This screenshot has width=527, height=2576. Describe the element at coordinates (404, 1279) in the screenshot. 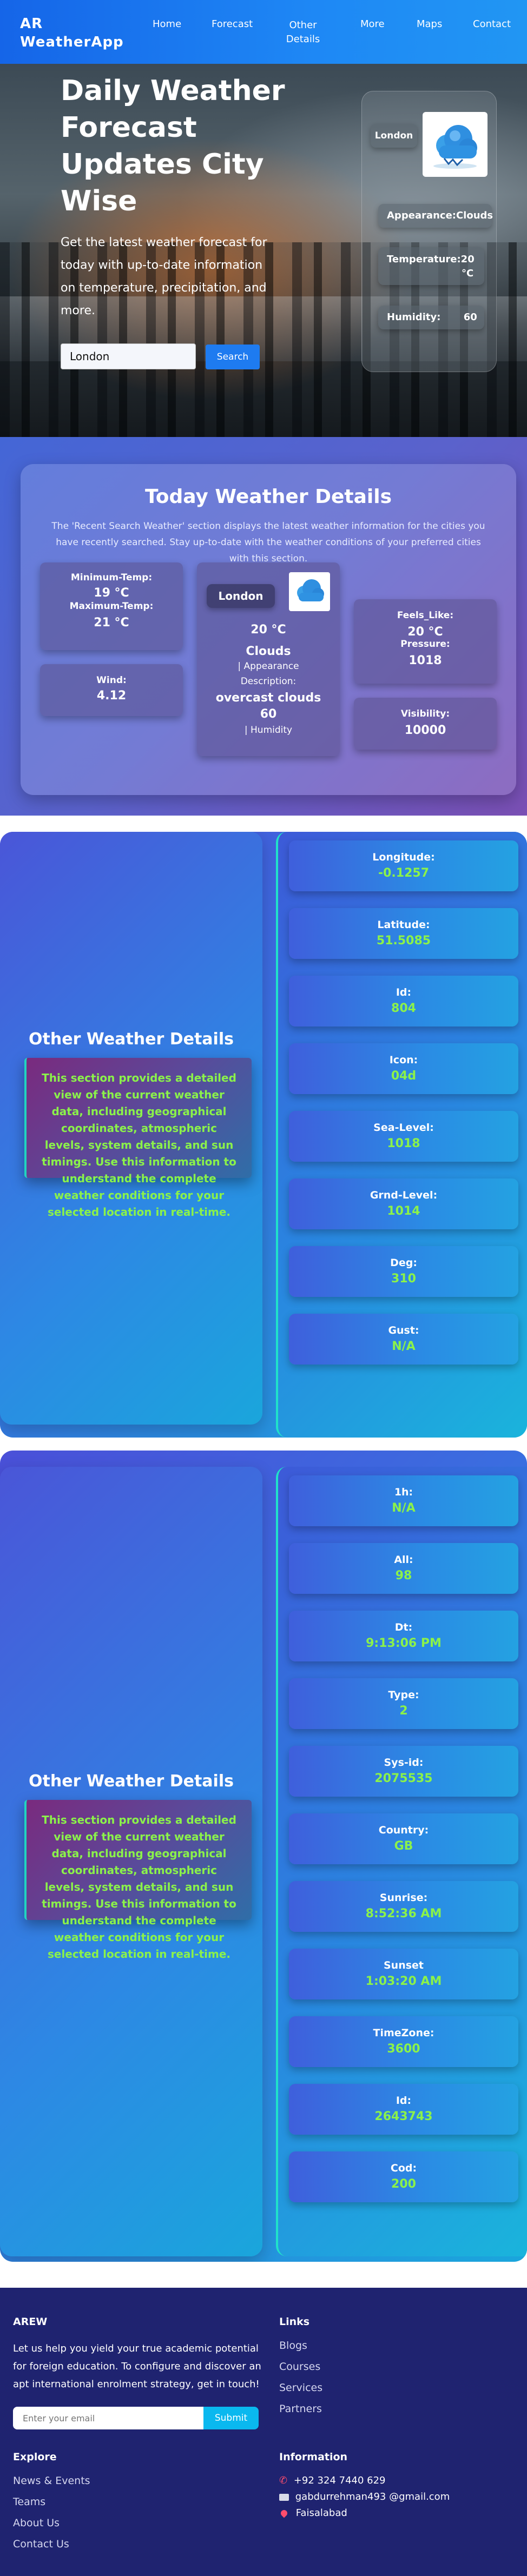

I see `detail-value: 310` at that location.